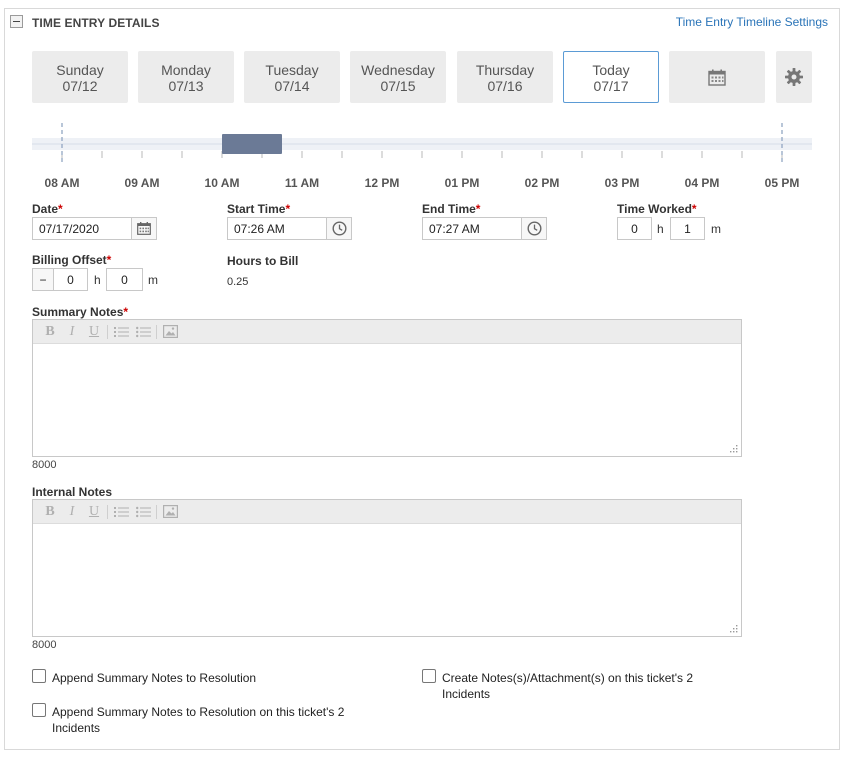  Describe the element at coordinates (39, 676) in the screenshot. I see `append-summary-checkbox` at that location.